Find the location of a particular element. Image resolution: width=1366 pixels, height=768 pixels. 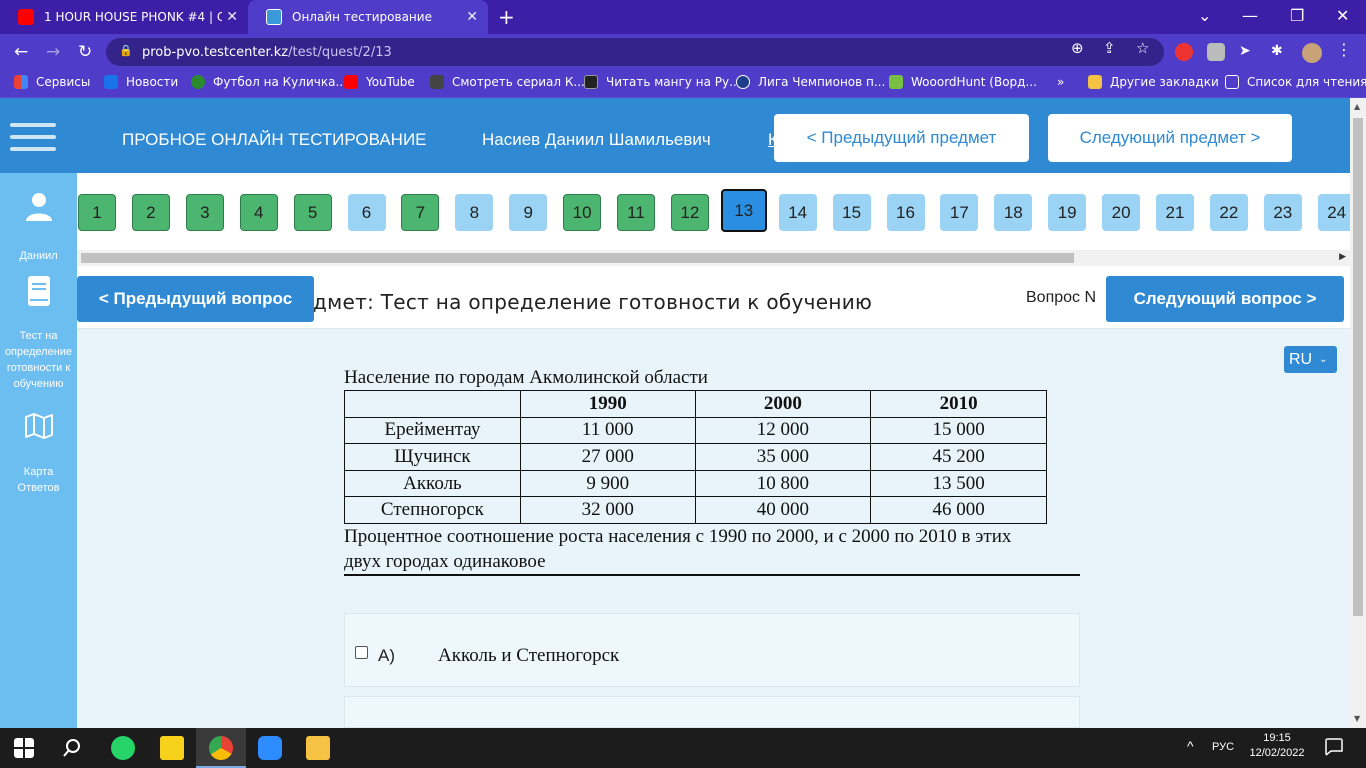

question-number-button: 18 is located at coordinates (1013, 212).